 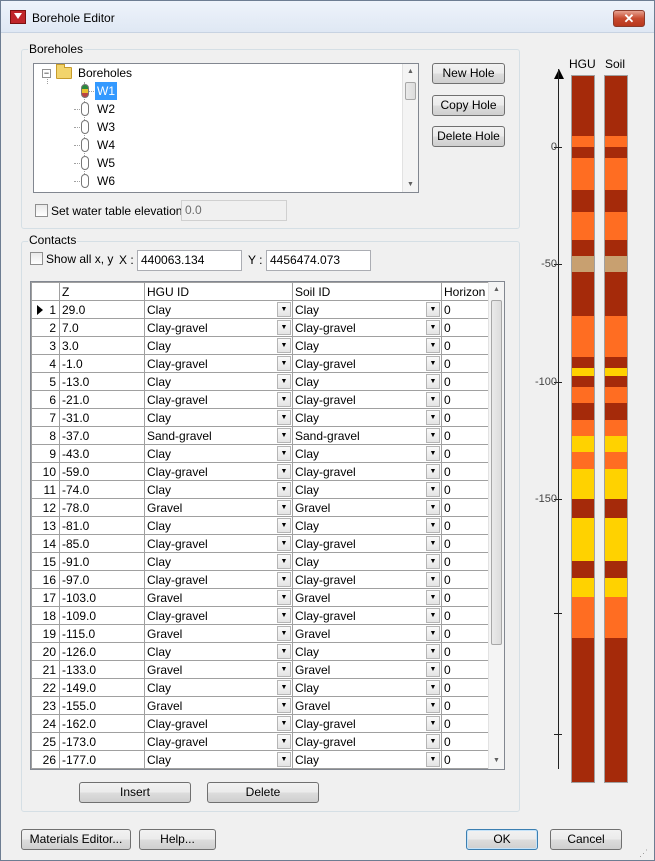 I want to click on table-row: 17 -103.0 Gravel ▼ Gravel ▼ 0, so click(x=260, y=597).